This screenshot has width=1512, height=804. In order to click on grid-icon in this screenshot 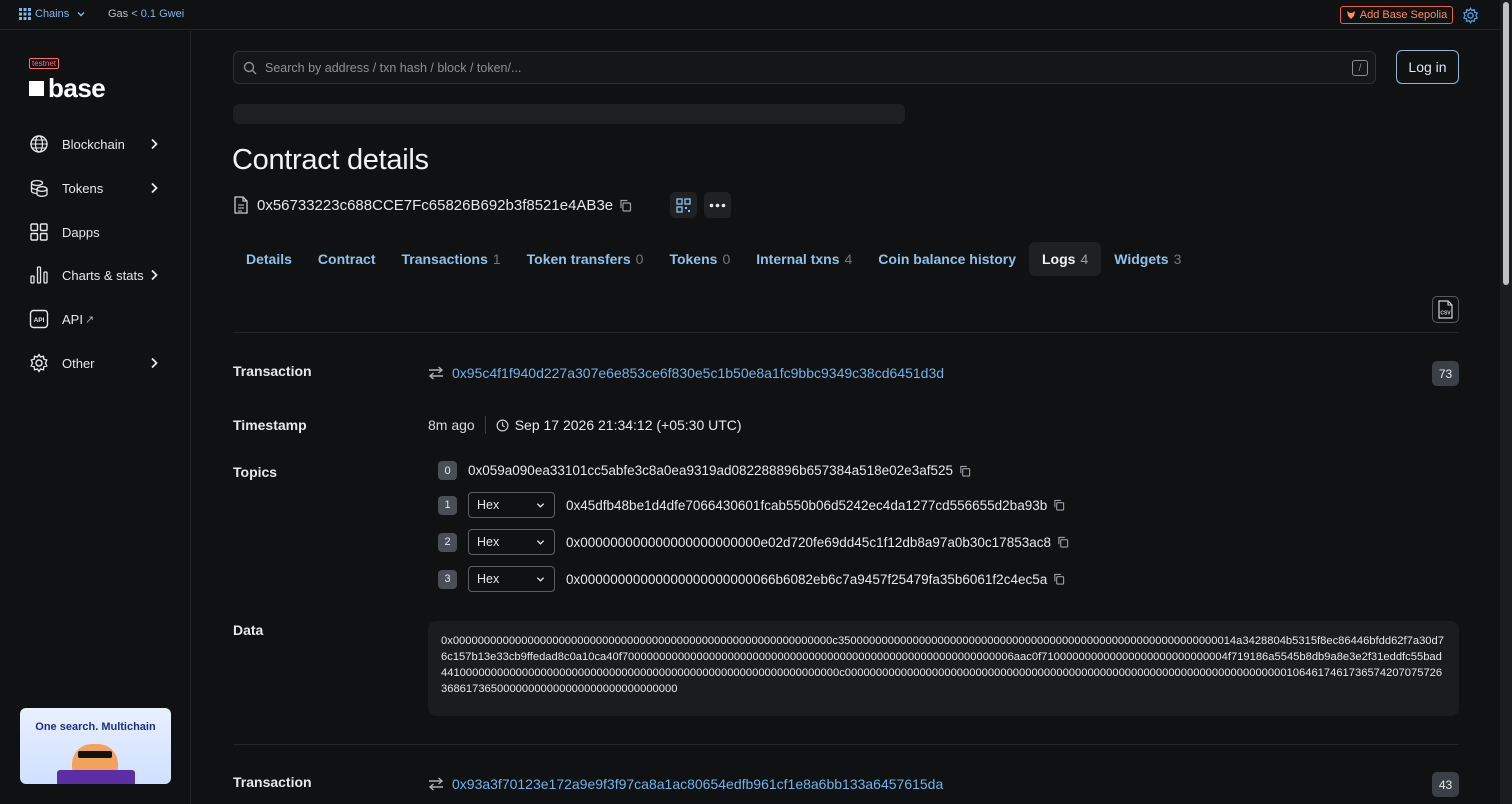, I will do `click(39, 232)`.